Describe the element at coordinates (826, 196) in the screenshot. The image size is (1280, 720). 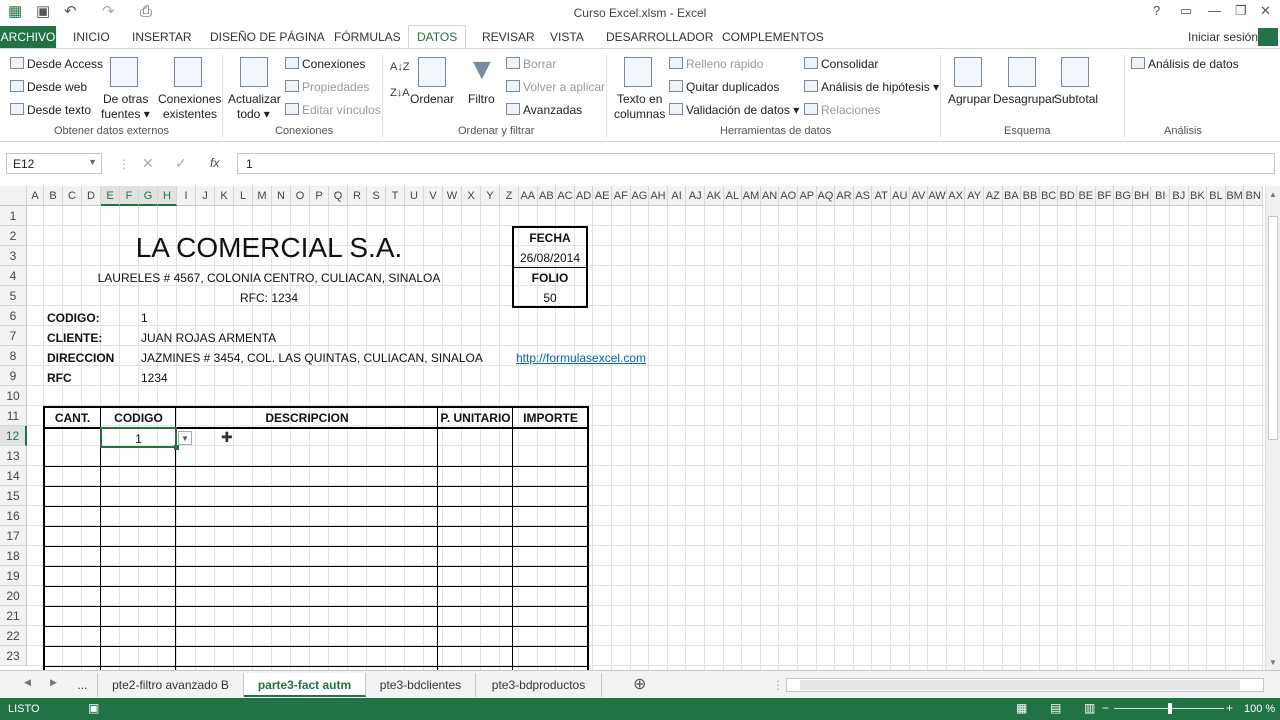
I see `column-header: AQ` at that location.